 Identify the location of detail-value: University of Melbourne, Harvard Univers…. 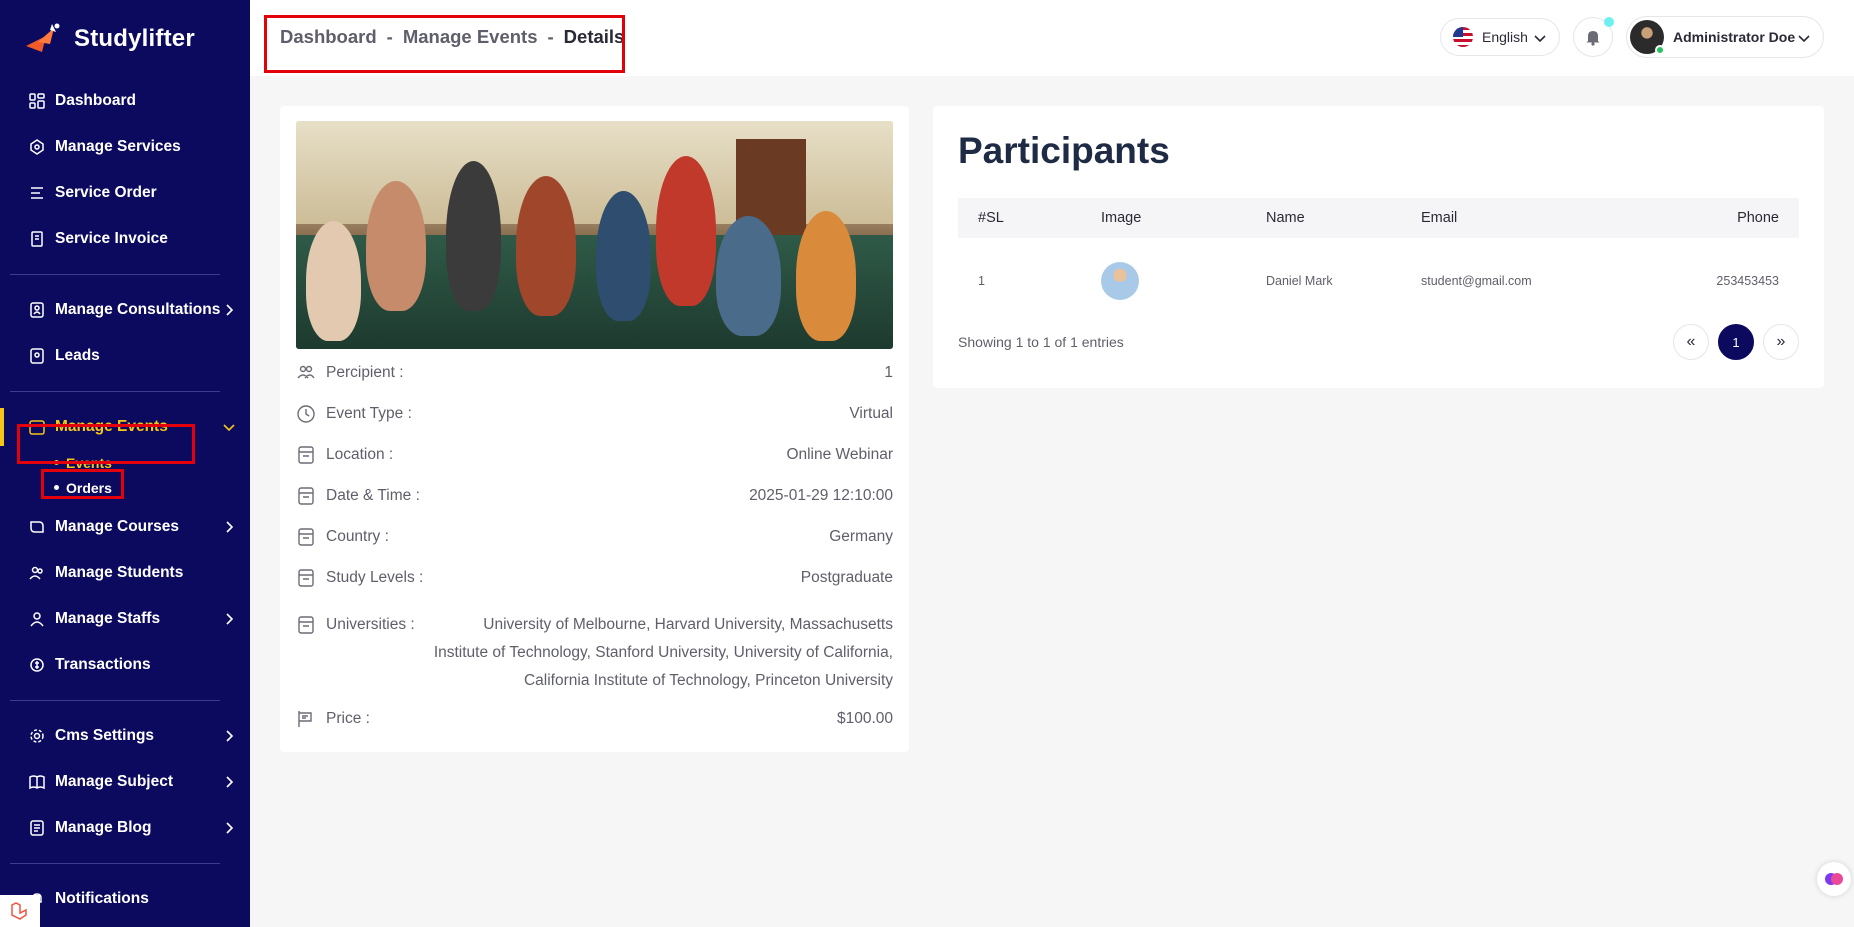
(663, 652).